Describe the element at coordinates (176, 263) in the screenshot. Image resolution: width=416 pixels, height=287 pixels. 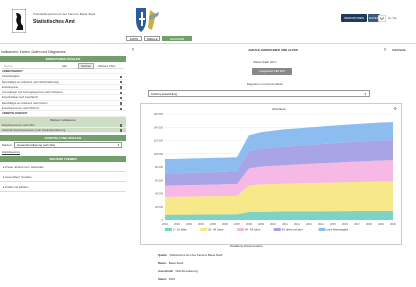
I see `footnote-value: Basel-Stadt` at that location.